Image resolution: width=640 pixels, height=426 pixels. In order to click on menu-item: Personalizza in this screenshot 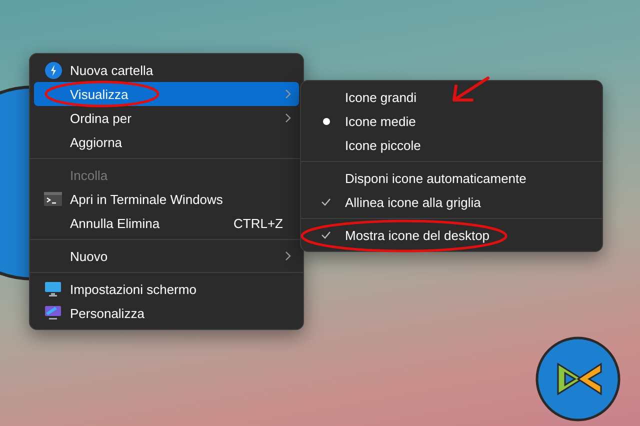, I will do `click(166, 313)`.